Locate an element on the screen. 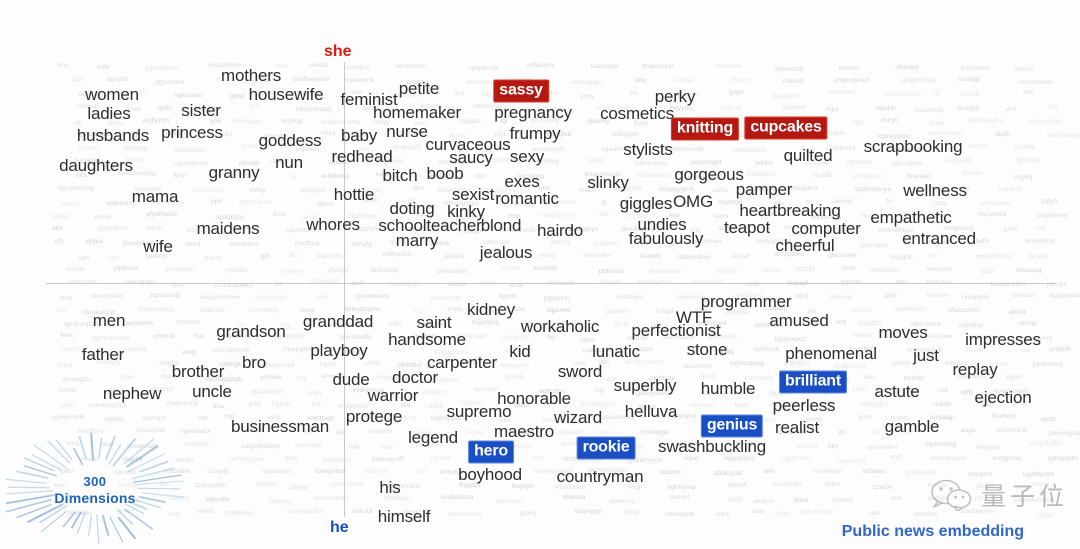 The width and height of the screenshot is (1080, 549). axis-horizontal-line is located at coordinates (551, 283).